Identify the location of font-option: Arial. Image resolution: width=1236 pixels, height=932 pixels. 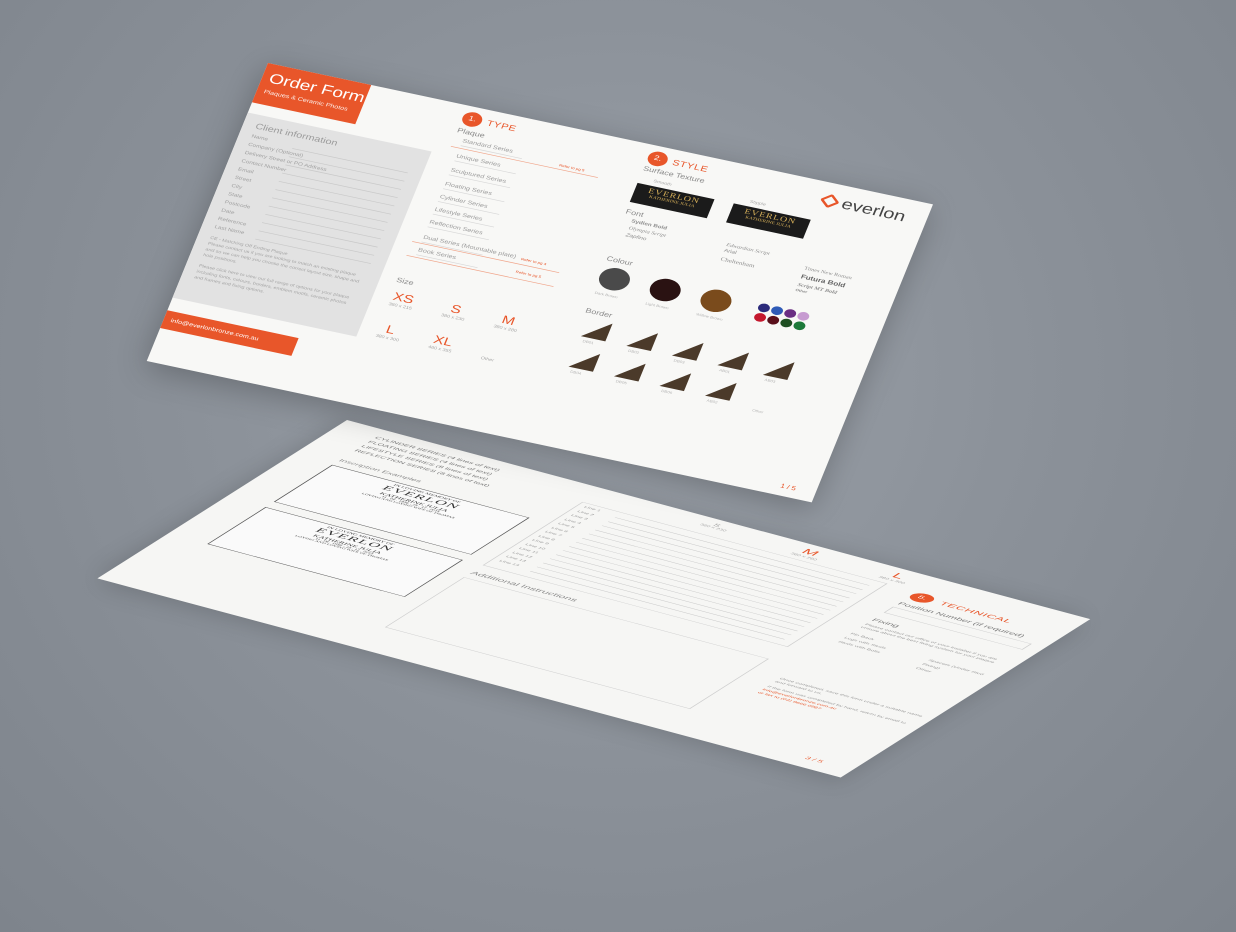
(730, 251).